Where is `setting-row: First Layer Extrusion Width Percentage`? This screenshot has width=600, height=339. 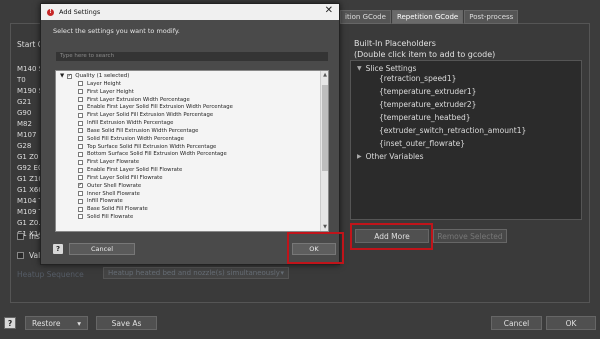 setting-row: First Layer Extrusion Width Percentage is located at coordinates (155, 100).